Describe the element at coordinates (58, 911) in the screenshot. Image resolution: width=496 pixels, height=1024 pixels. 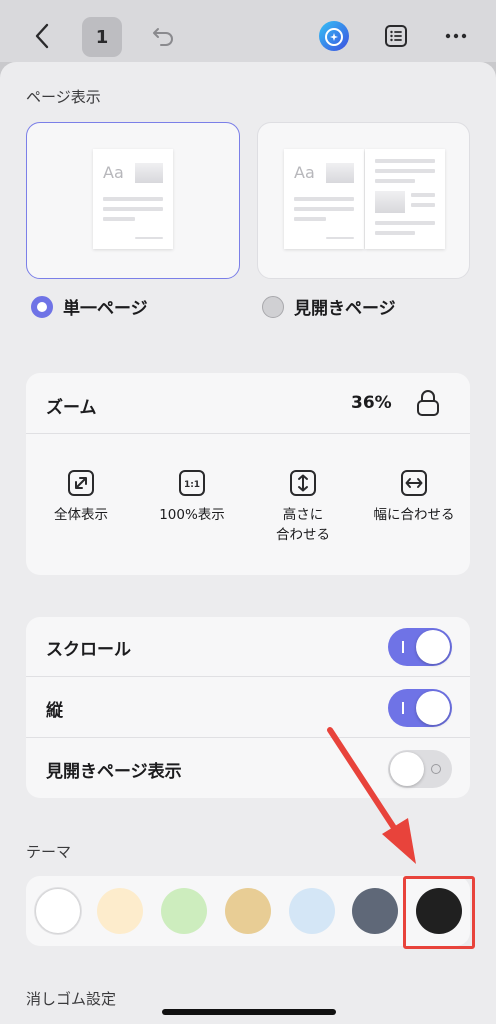
I see `theme-swatch-white` at that location.